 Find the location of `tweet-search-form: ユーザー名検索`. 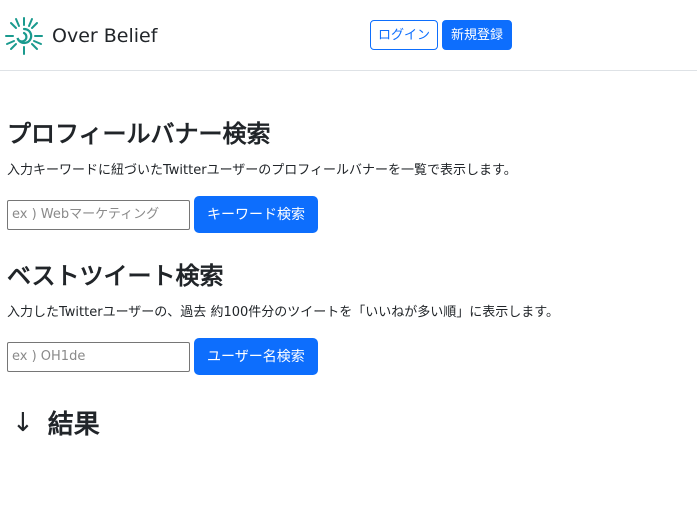

tweet-search-form: ユーザー名検索 is located at coordinates (283, 356).